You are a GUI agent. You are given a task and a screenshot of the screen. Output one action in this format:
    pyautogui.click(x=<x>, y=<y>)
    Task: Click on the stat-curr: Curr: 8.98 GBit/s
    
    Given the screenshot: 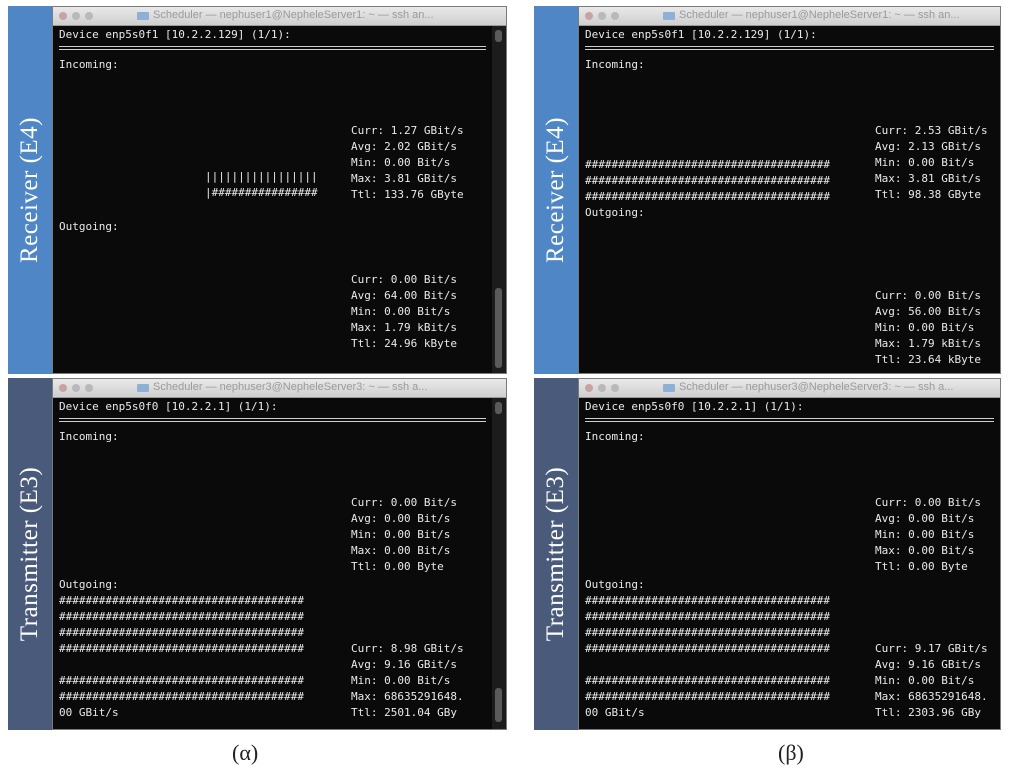 What is the action you would take?
    pyautogui.click(x=407, y=648)
    